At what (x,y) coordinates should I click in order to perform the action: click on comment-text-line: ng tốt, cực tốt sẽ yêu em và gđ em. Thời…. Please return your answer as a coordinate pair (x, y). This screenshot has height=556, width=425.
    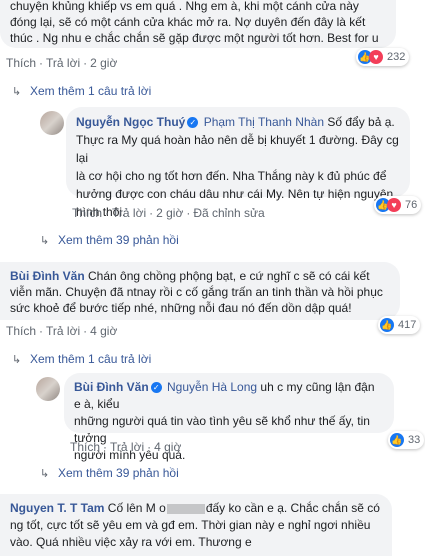
    Looking at the image, I should click on (190, 525).